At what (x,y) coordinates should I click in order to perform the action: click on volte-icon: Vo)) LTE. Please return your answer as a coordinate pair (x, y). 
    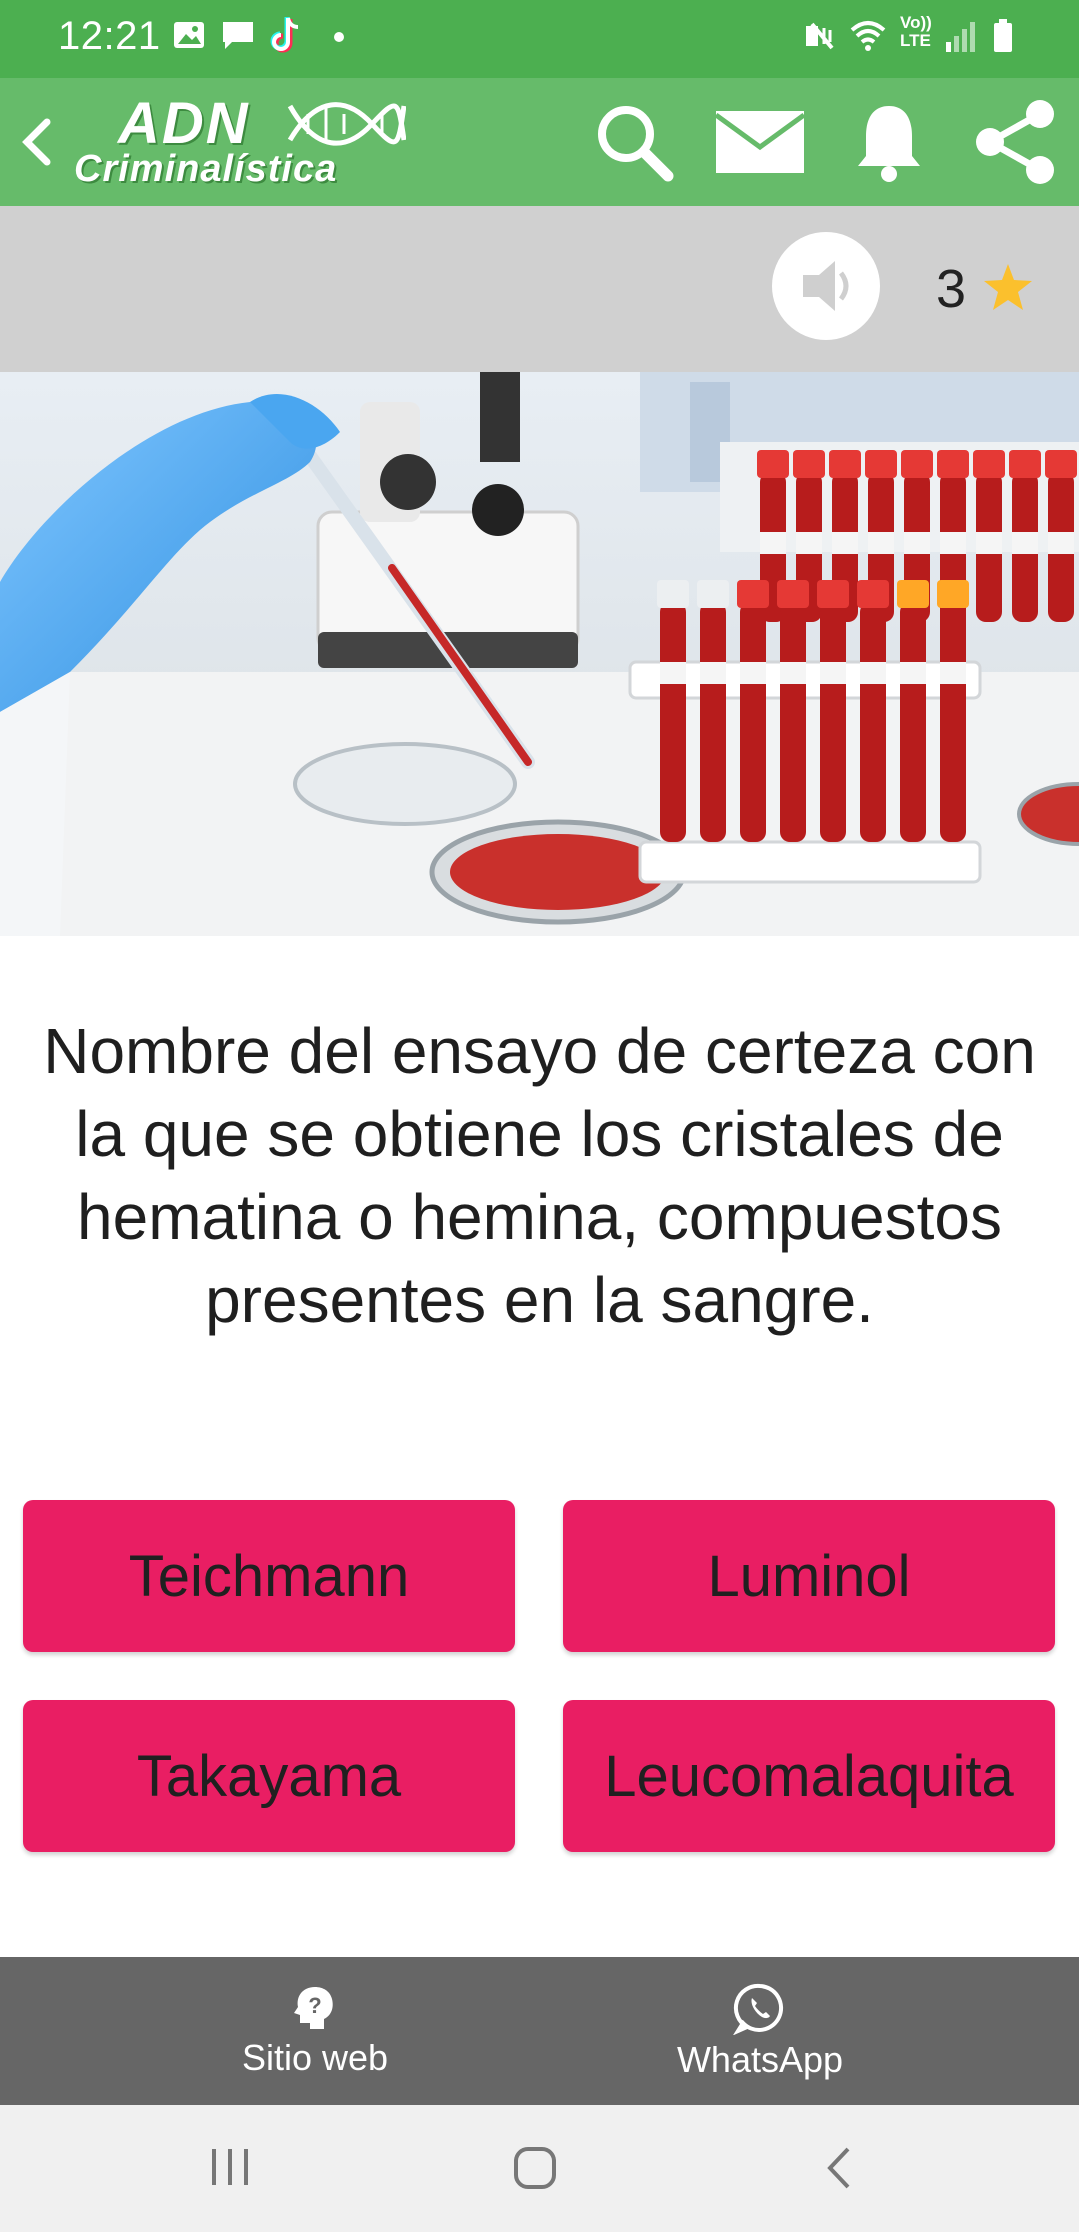
    Looking at the image, I should click on (916, 32).